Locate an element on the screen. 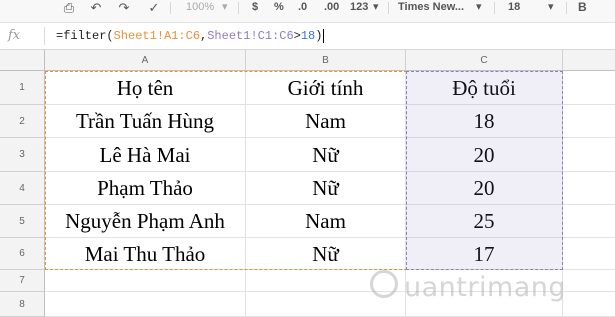  formula-function: =filter( is located at coordinates (85, 36).